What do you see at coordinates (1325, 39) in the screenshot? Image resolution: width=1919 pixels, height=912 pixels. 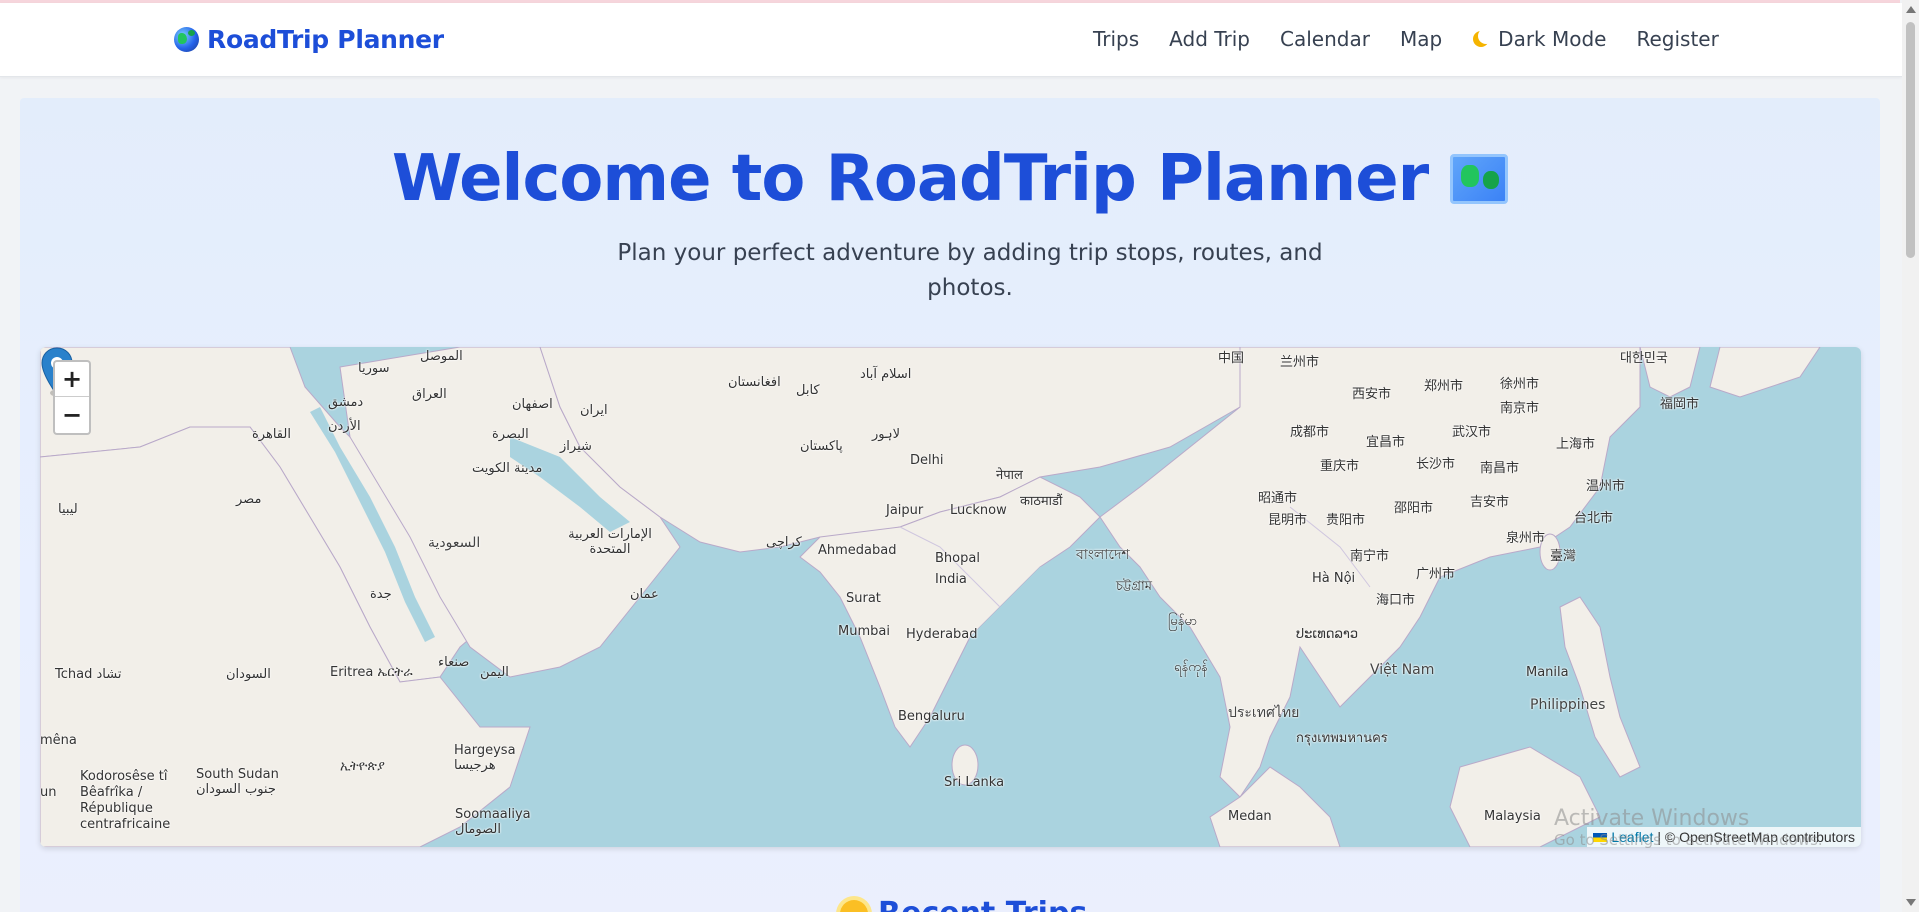 I see `nav-calendar-link: Calendar` at bounding box center [1325, 39].